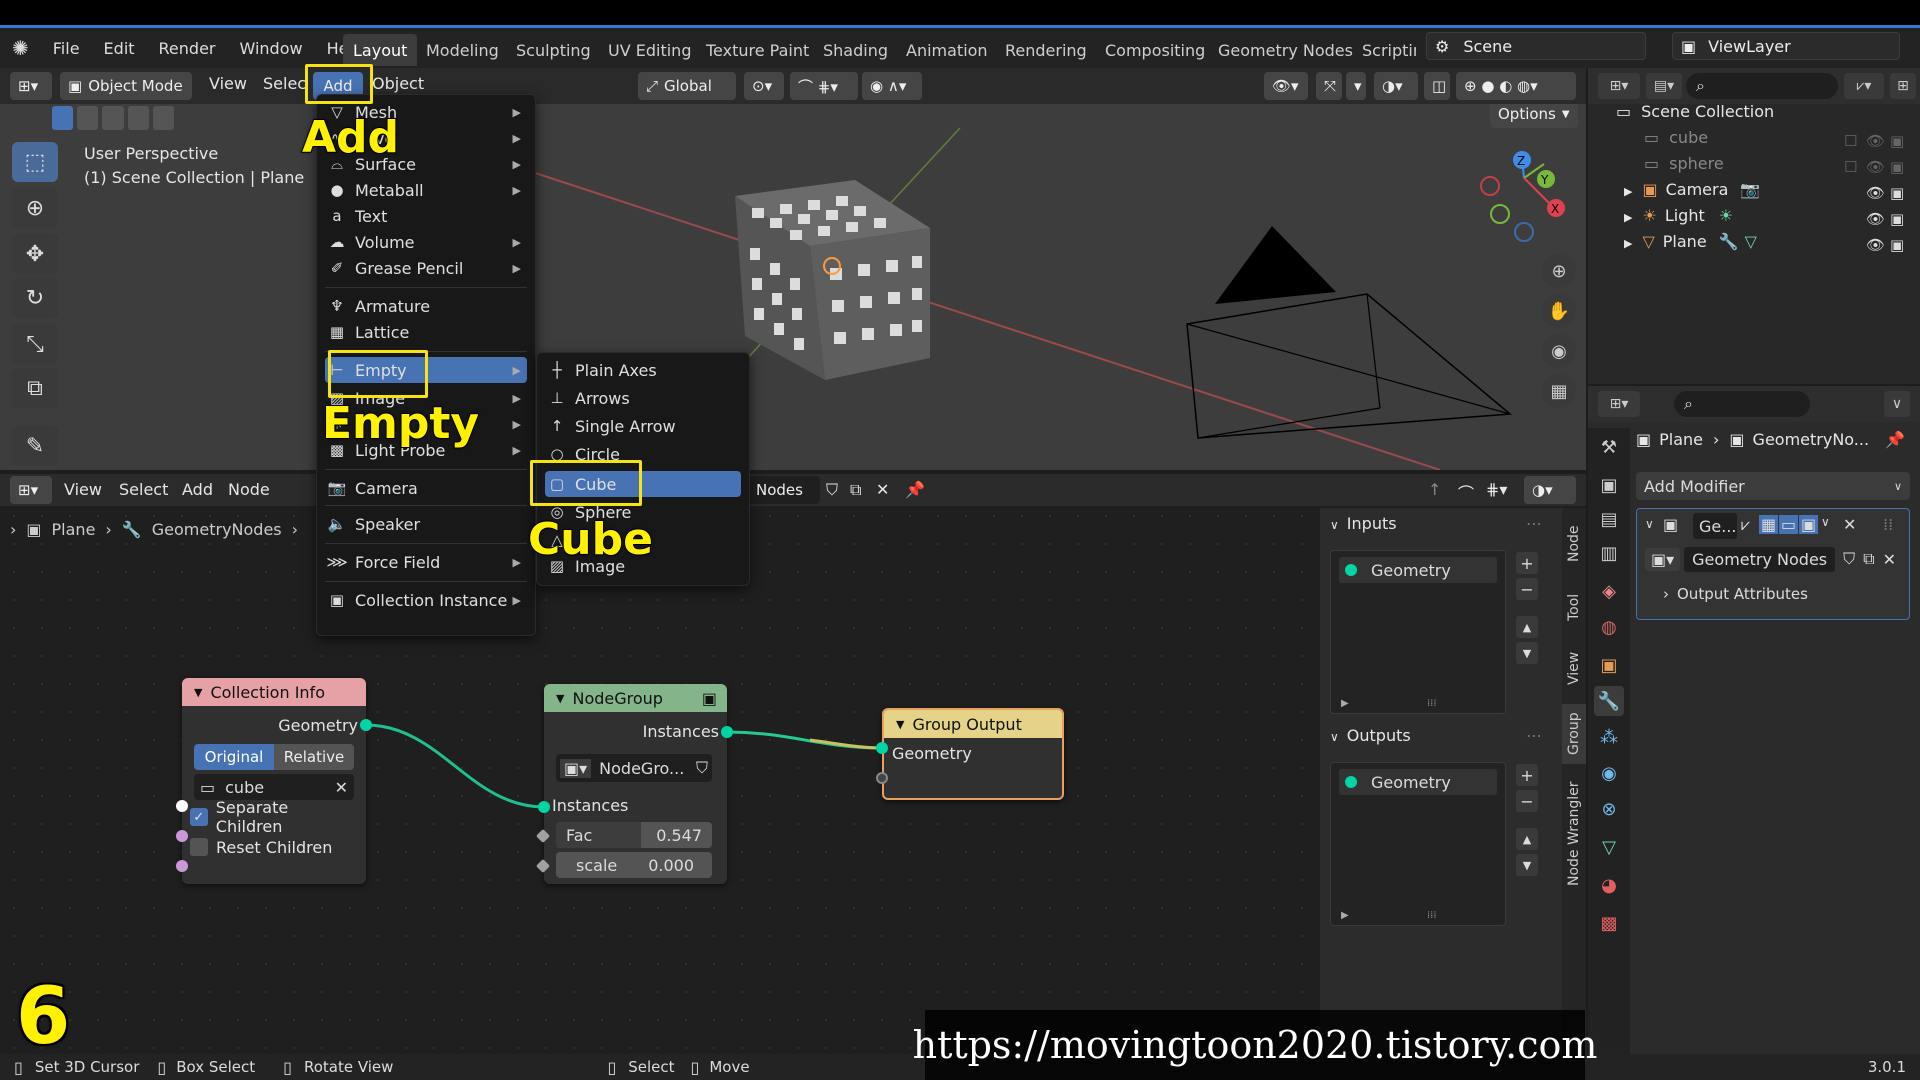 This screenshot has height=1080, width=1920. Describe the element at coordinates (1559, 271) in the screenshot. I see `zoom-icon: ⊕` at that location.